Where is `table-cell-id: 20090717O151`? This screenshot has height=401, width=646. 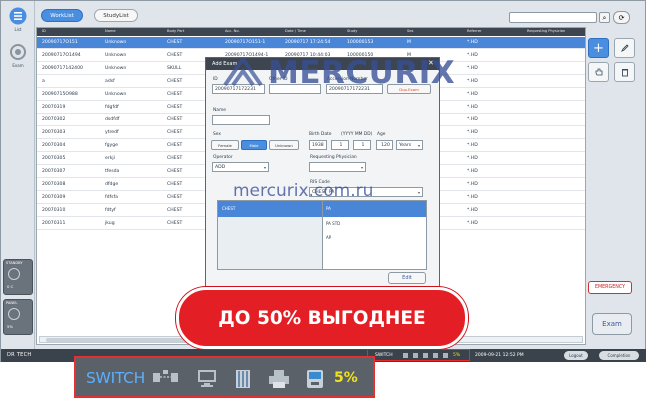 table-cell-id: 20090717O151 is located at coordinates (60, 42).